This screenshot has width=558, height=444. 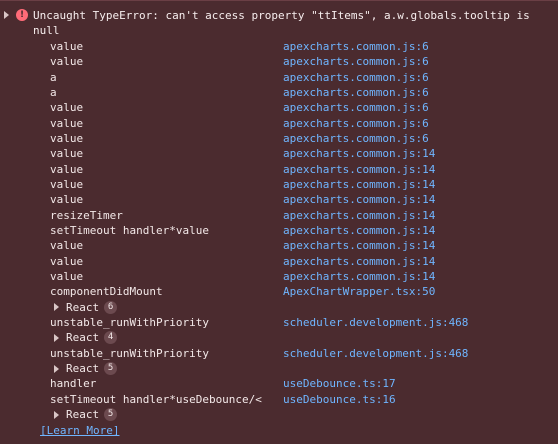 I want to click on frame-count-badge: 4, so click(x=111, y=338).